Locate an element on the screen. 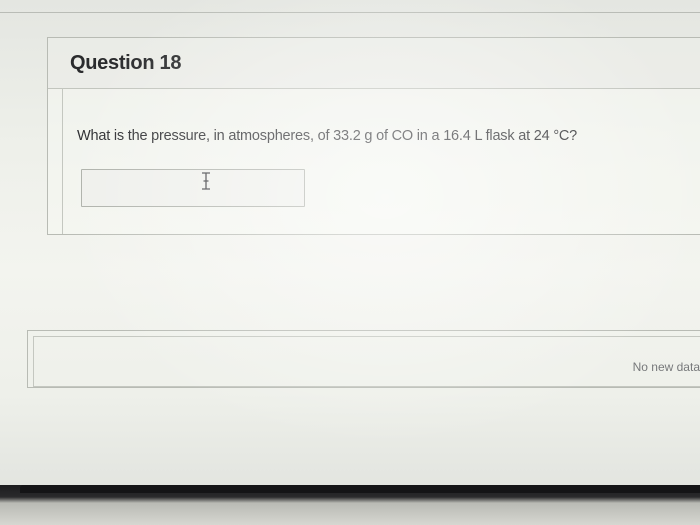 The width and height of the screenshot is (700, 525). question-header: Question 18 is located at coordinates (374, 63).